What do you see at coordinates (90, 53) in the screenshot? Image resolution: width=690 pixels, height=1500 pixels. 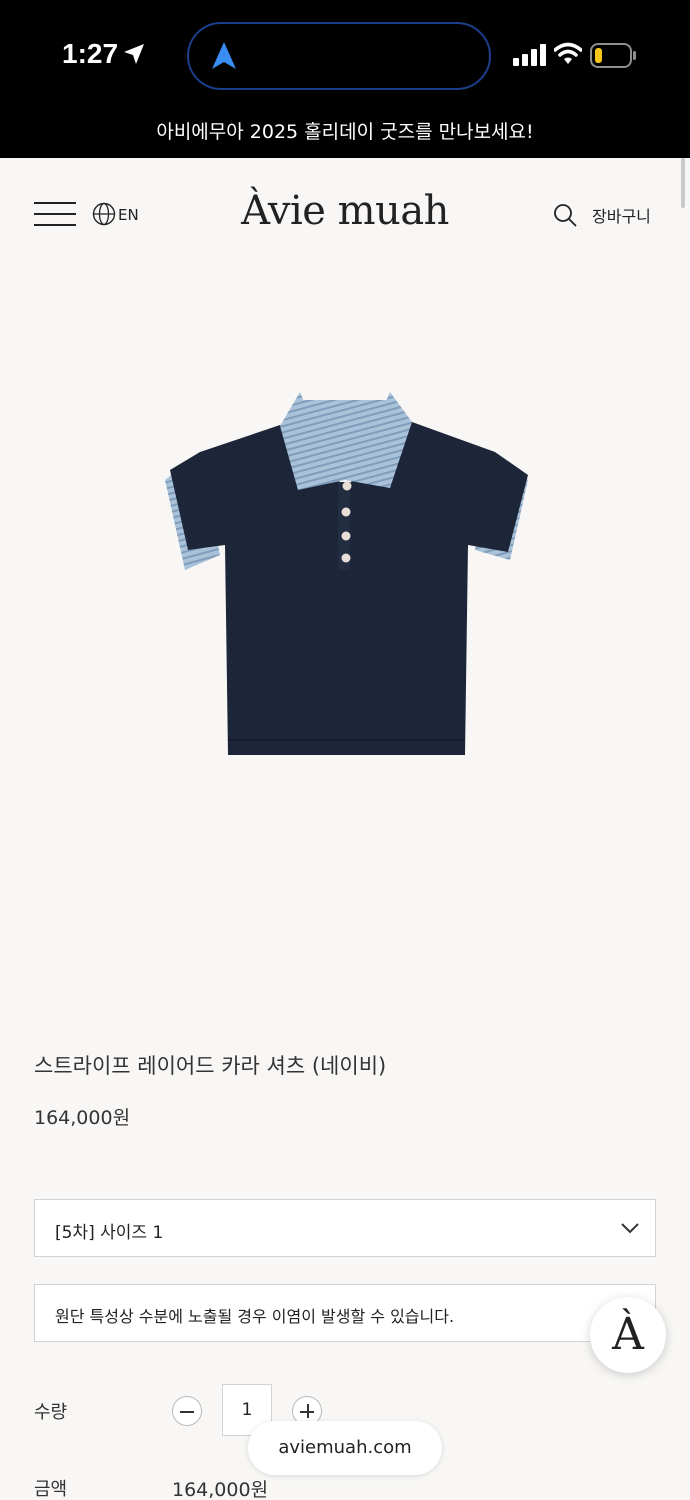 I see `status-time: 1:27` at bounding box center [90, 53].